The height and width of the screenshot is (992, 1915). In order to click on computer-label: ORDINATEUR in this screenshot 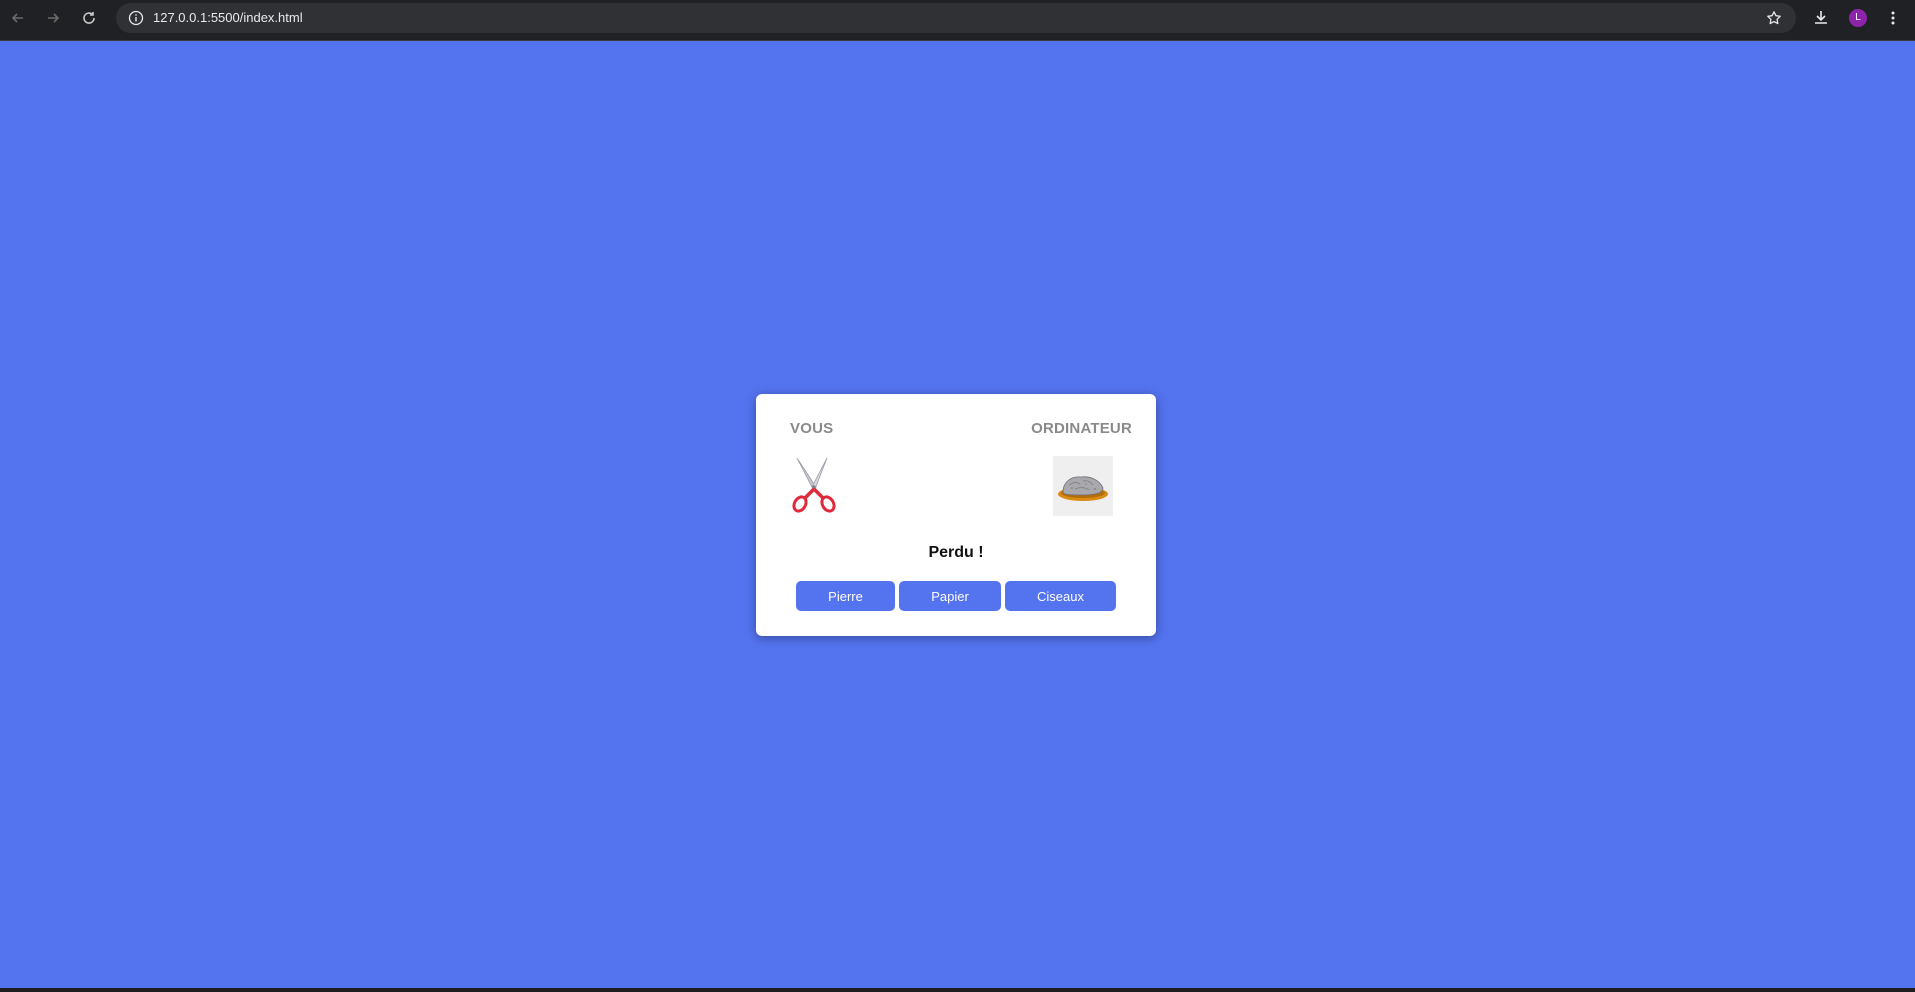, I will do `click(1081, 428)`.